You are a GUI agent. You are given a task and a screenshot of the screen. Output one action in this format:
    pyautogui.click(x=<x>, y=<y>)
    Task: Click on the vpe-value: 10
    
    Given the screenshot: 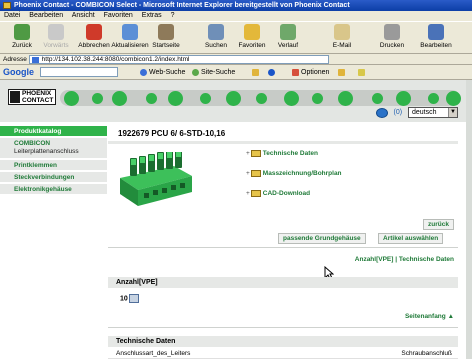 What is the action you would take?
    pyautogui.click(x=129, y=298)
    